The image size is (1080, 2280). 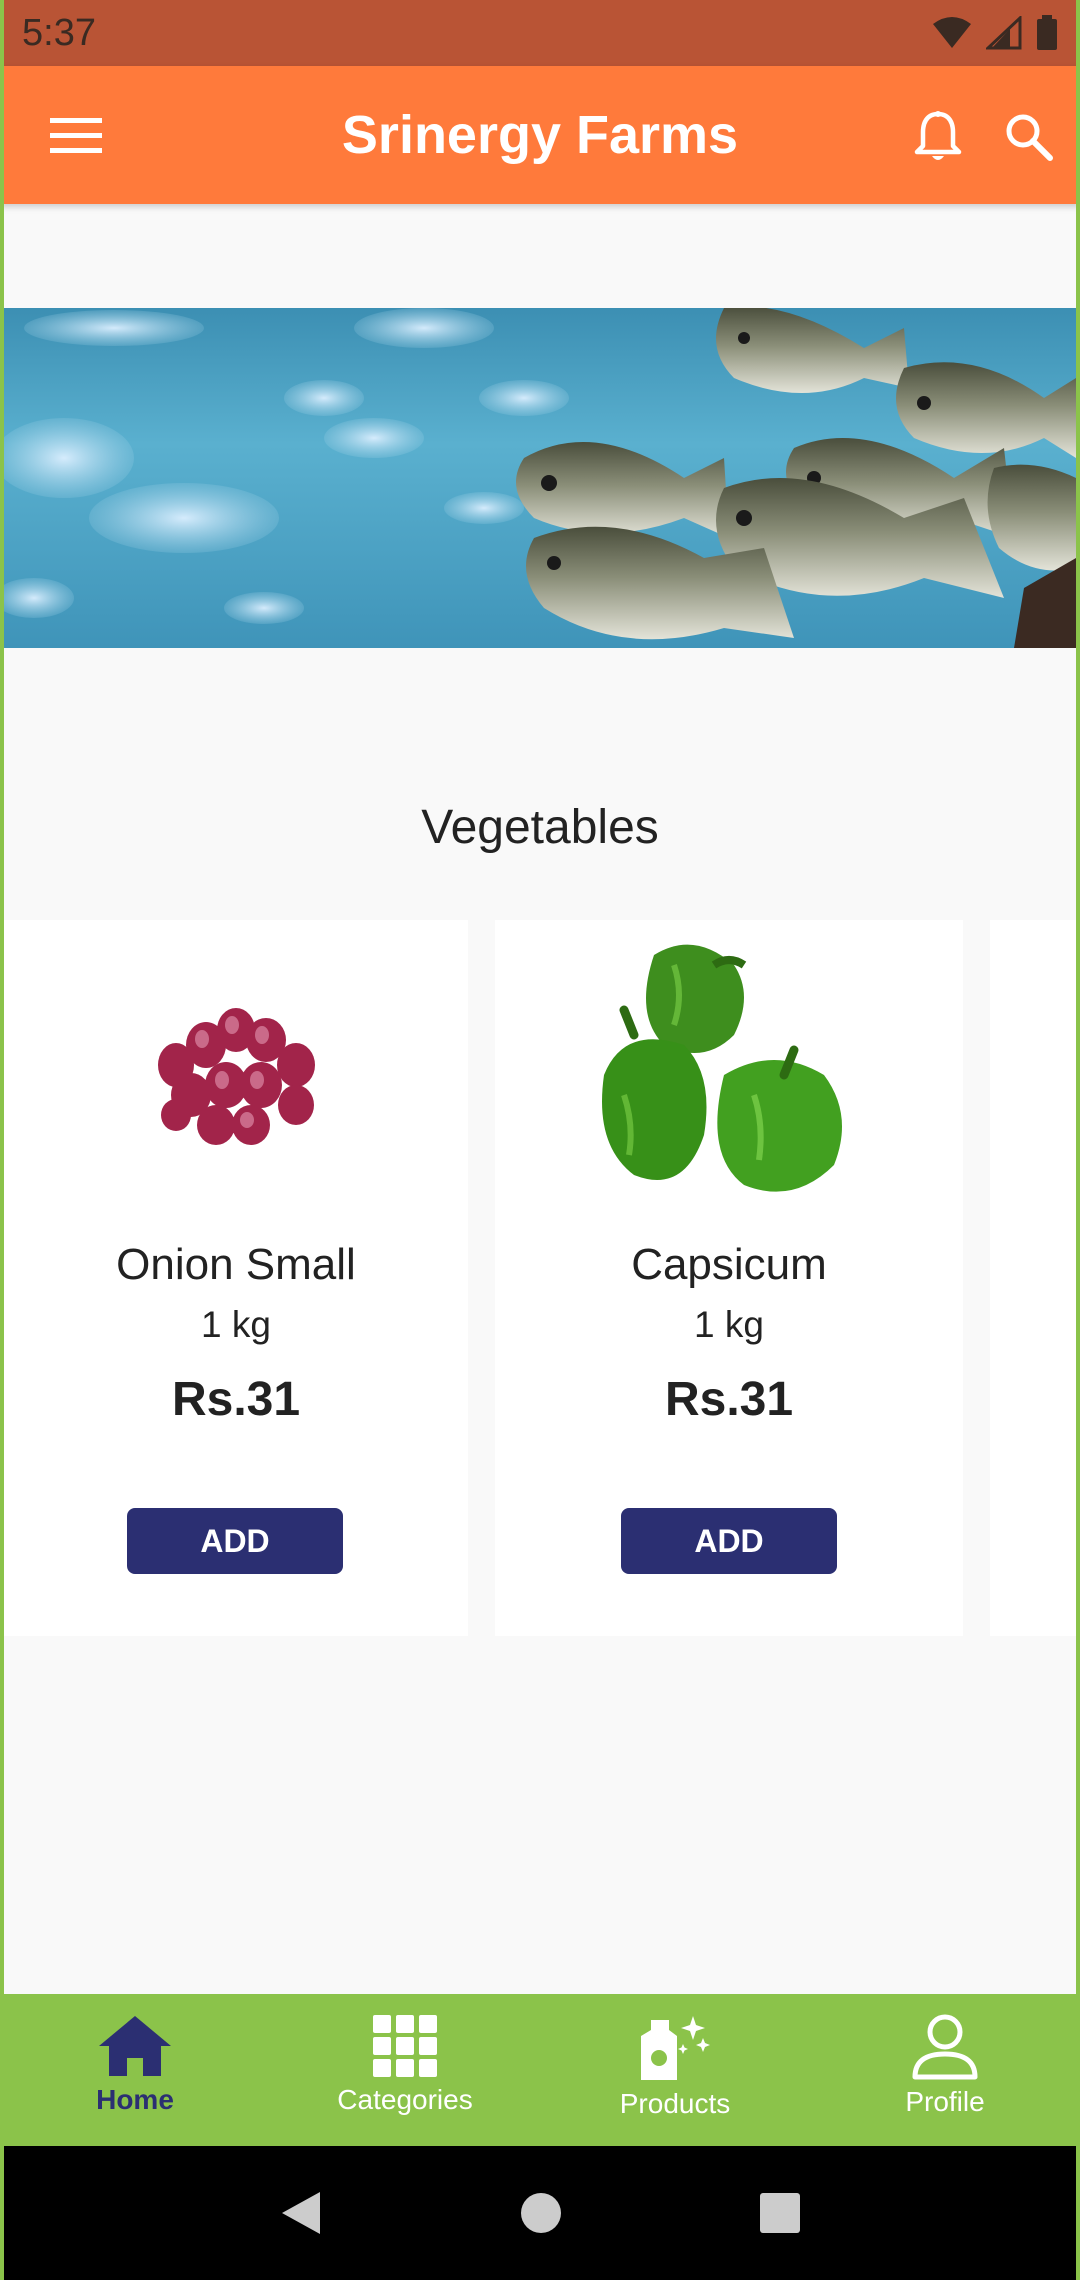 I want to click on nav-item-profile: Profile, so click(x=945, y=2070).